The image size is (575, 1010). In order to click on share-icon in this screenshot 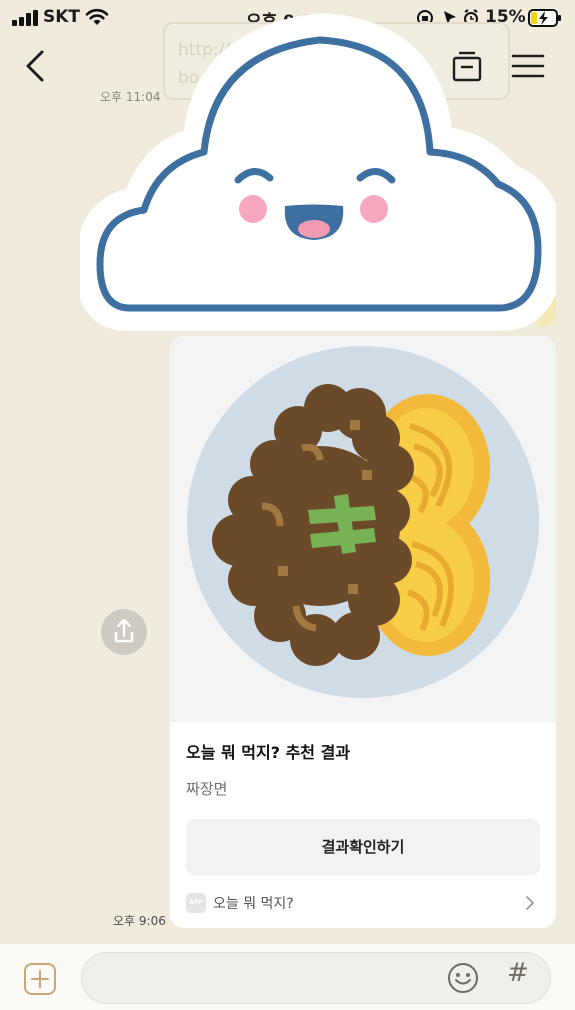, I will do `click(124, 630)`.